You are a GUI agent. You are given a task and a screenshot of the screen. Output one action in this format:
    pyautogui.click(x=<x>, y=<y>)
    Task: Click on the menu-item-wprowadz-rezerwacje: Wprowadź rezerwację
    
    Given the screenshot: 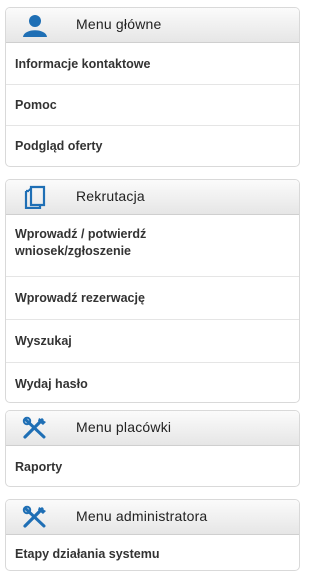 What is the action you would take?
    pyautogui.click(x=152, y=297)
    